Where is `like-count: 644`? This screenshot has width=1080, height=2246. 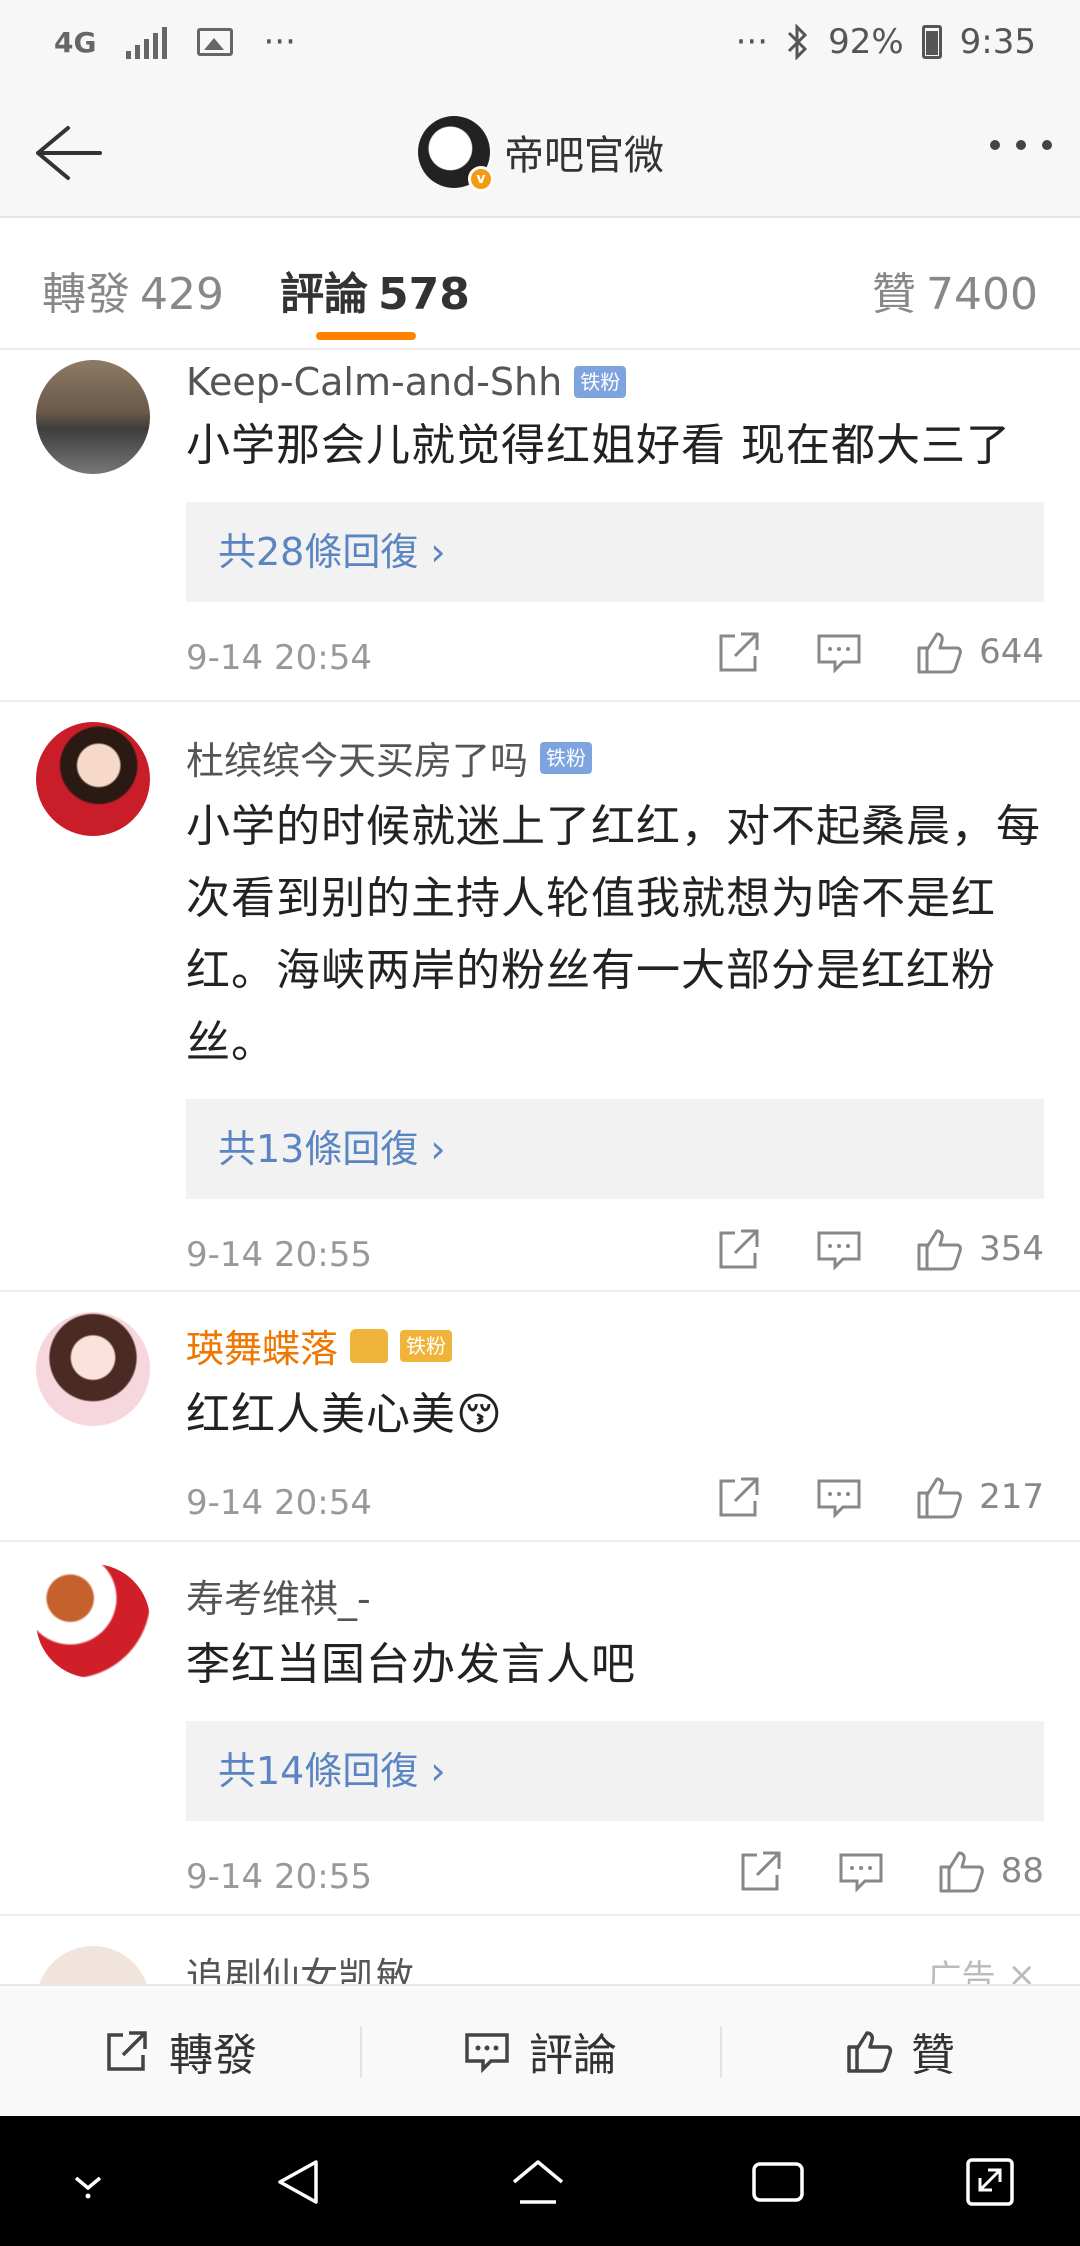
like-count: 644 is located at coordinates (1011, 652).